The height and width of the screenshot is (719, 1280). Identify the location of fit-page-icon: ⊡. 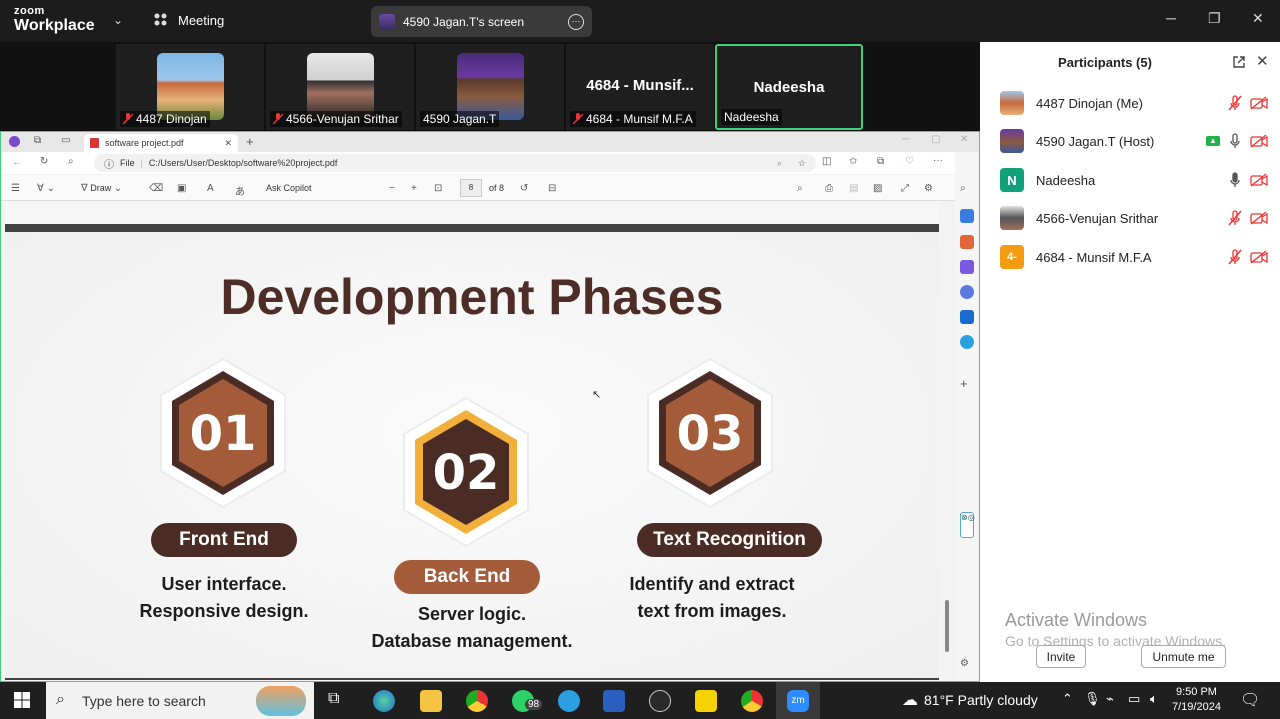
(438, 188).